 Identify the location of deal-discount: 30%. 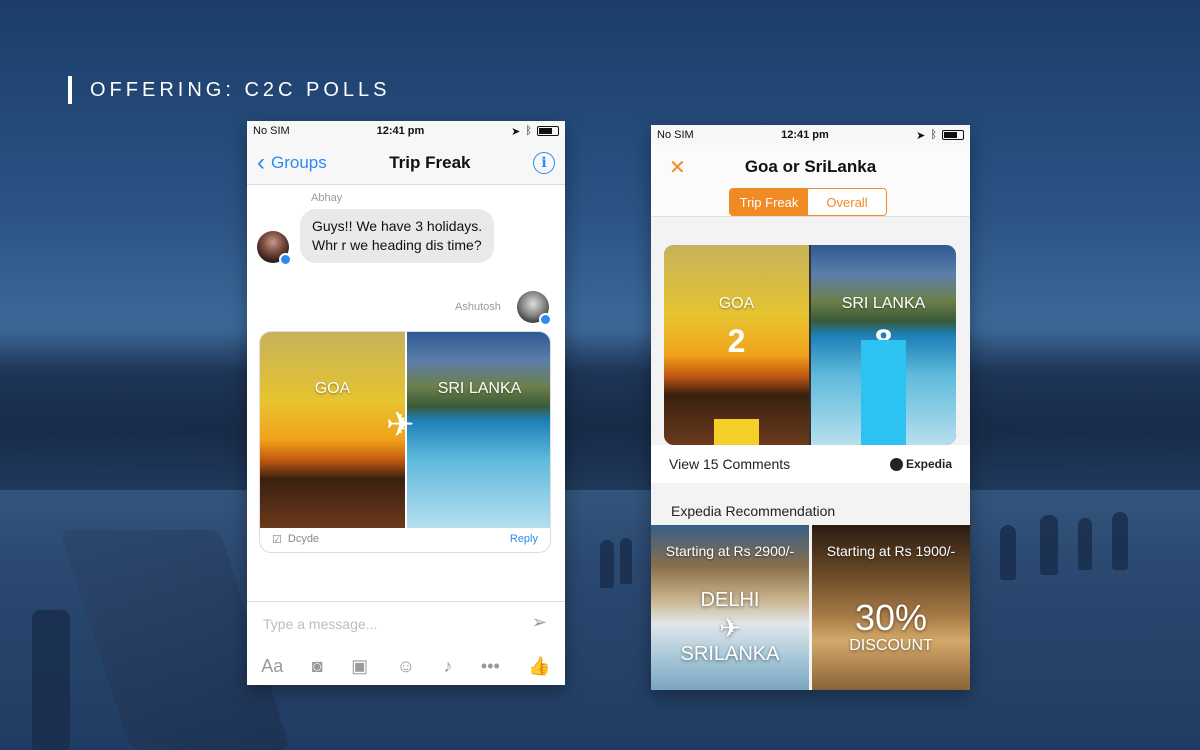
(891, 617).